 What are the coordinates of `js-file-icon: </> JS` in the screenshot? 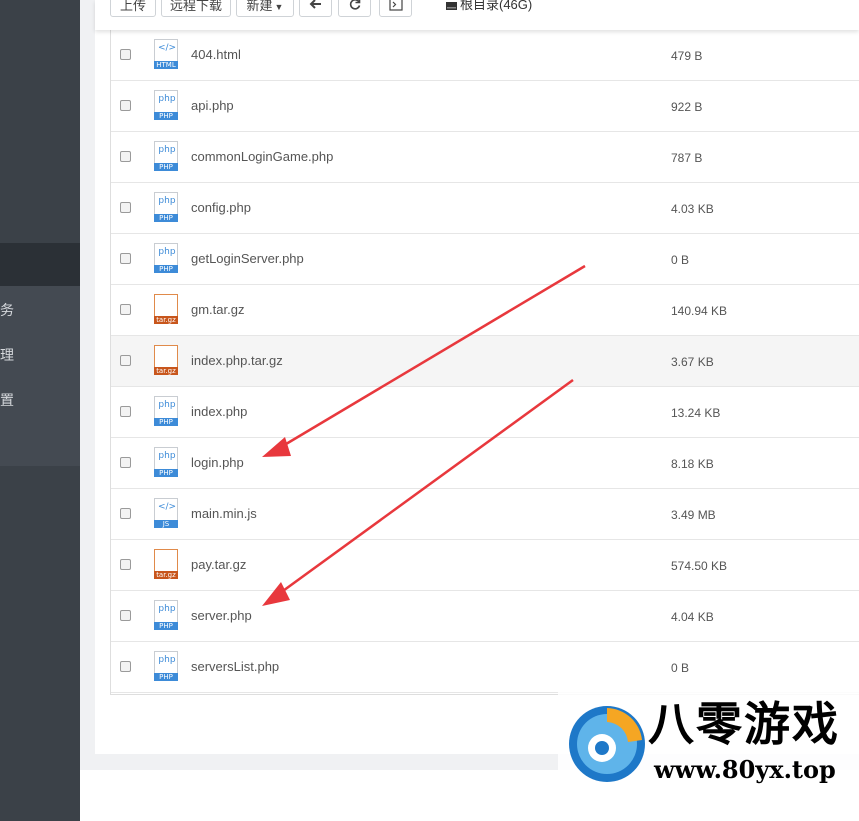 It's located at (166, 513).